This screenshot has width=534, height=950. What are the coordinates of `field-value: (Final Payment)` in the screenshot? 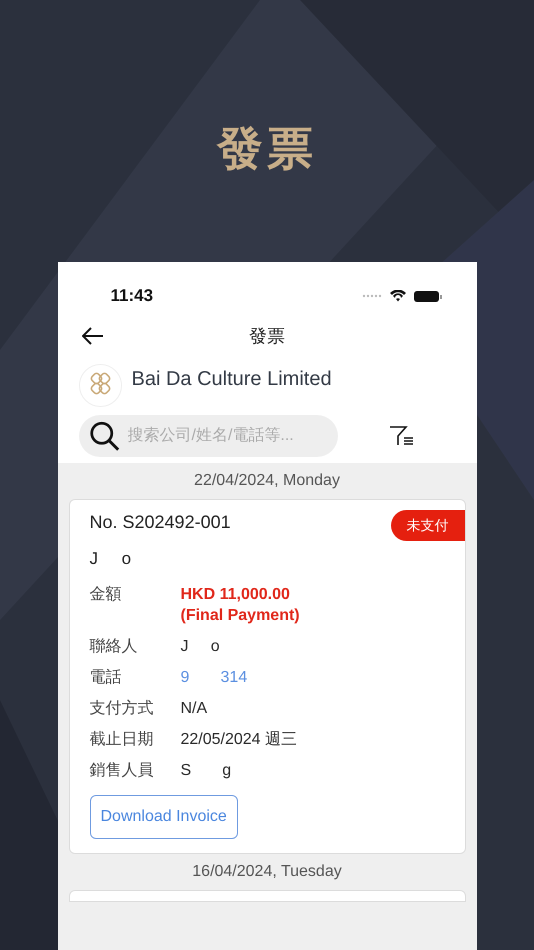 It's located at (240, 616).